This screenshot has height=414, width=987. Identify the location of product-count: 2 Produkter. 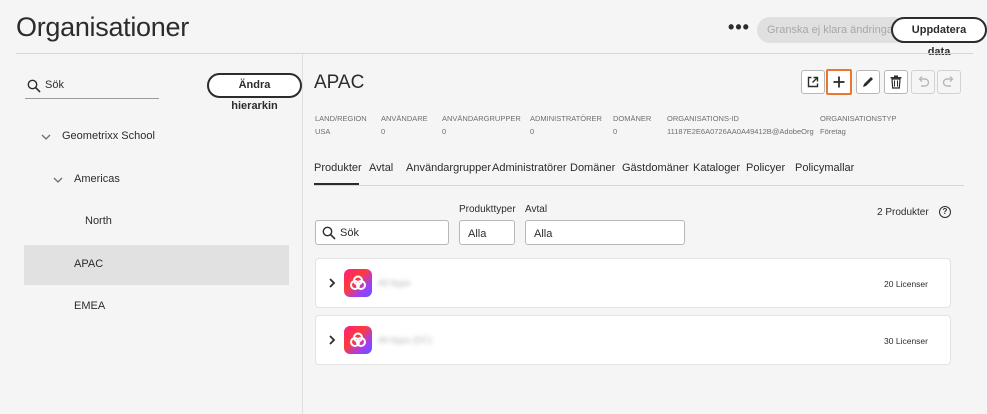
(903, 212).